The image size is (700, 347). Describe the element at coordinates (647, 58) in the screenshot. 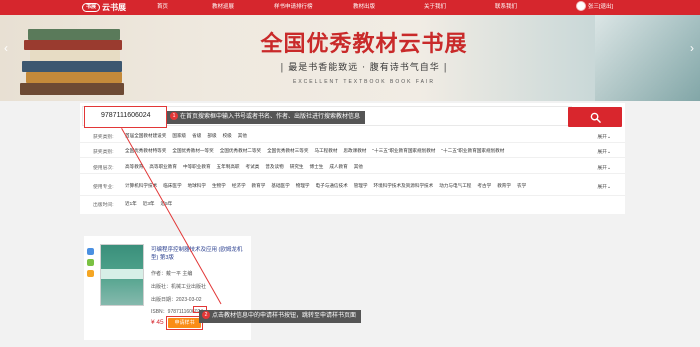

I see `leaf-decoration` at that location.